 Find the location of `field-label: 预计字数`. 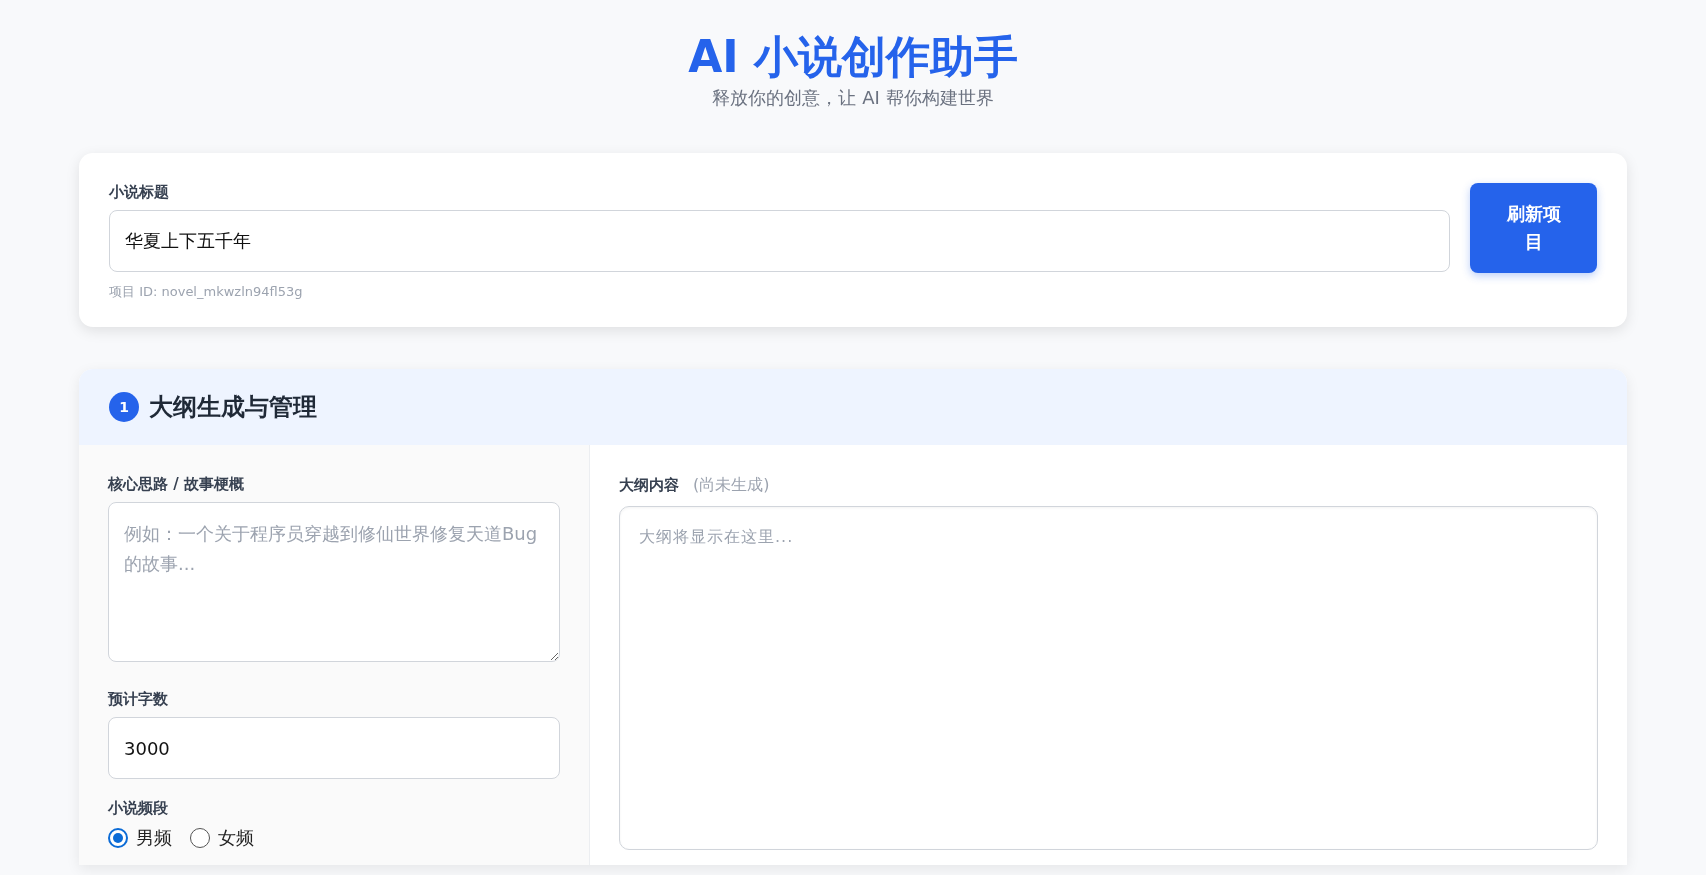

field-label: 预计字数 is located at coordinates (138, 699).